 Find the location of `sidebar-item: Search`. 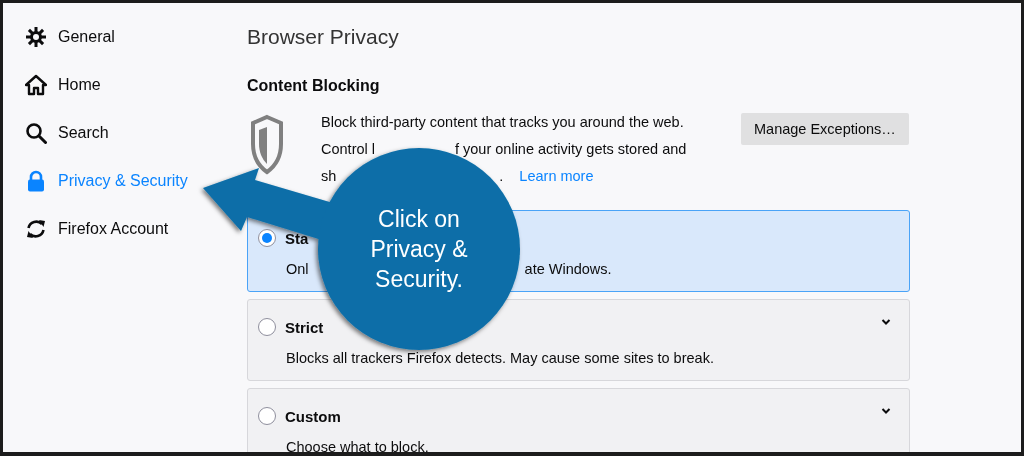

sidebar-item: Search is located at coordinates (67, 133).